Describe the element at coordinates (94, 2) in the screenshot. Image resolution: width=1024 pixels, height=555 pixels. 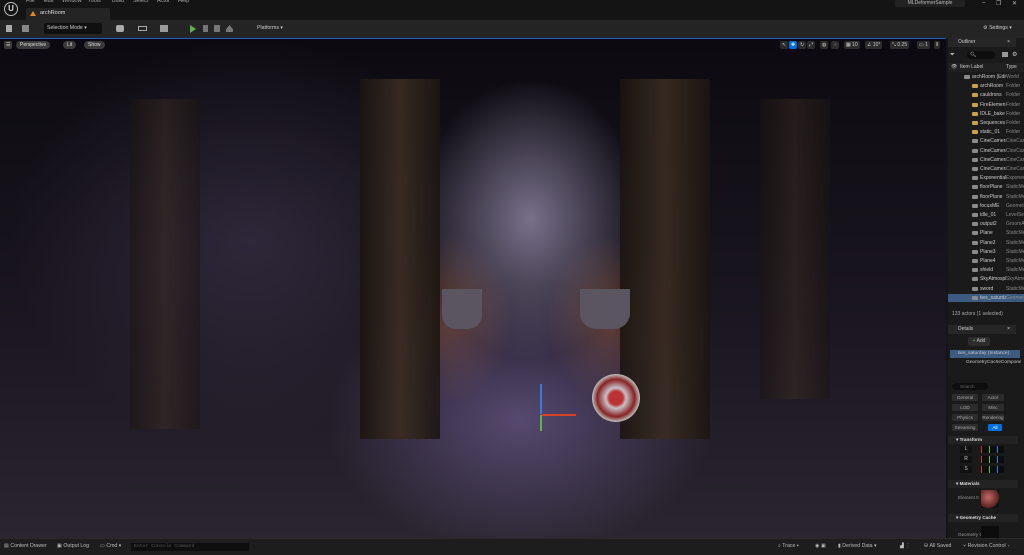
I see `menu-tools: Tools` at that location.